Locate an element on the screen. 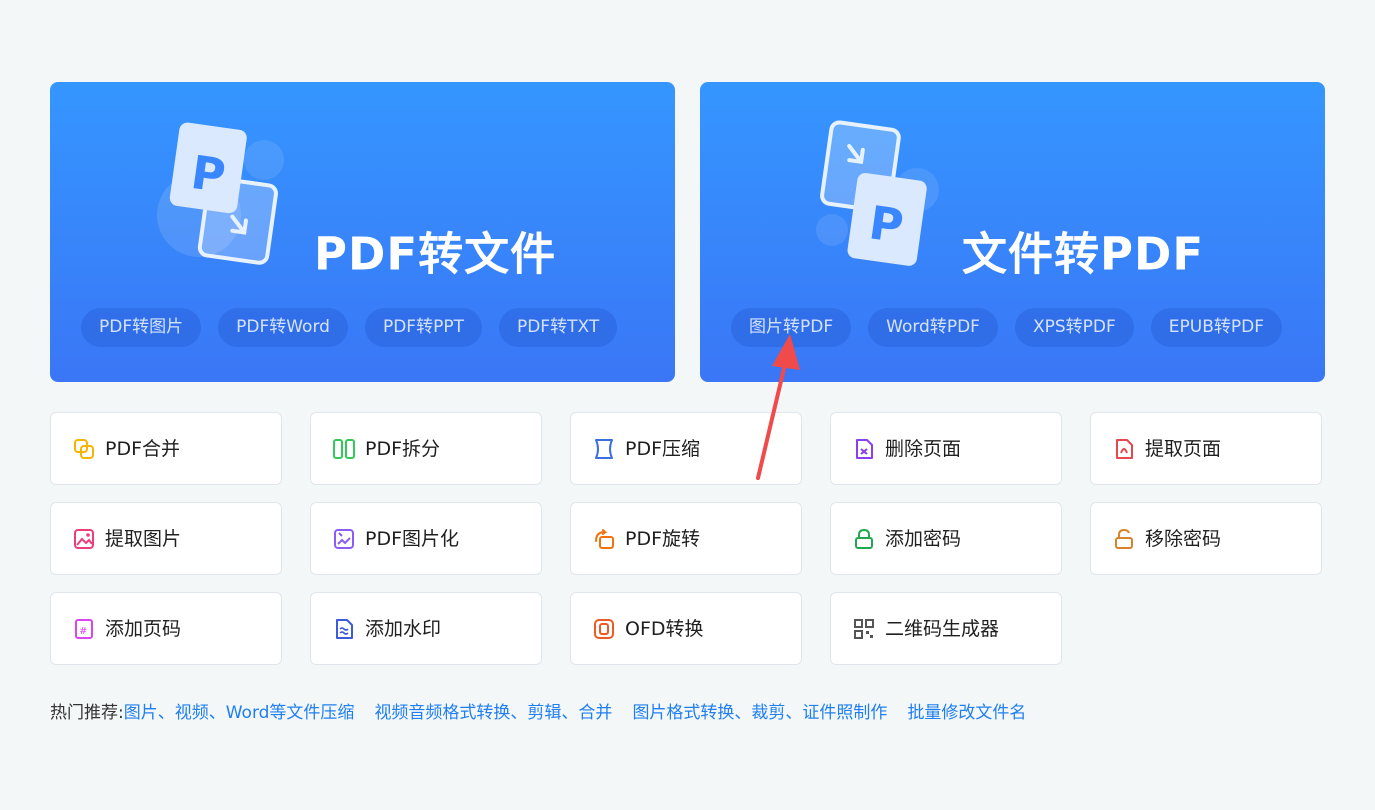 This screenshot has width=1375, height=810. watermark-icon is located at coordinates (344, 629).